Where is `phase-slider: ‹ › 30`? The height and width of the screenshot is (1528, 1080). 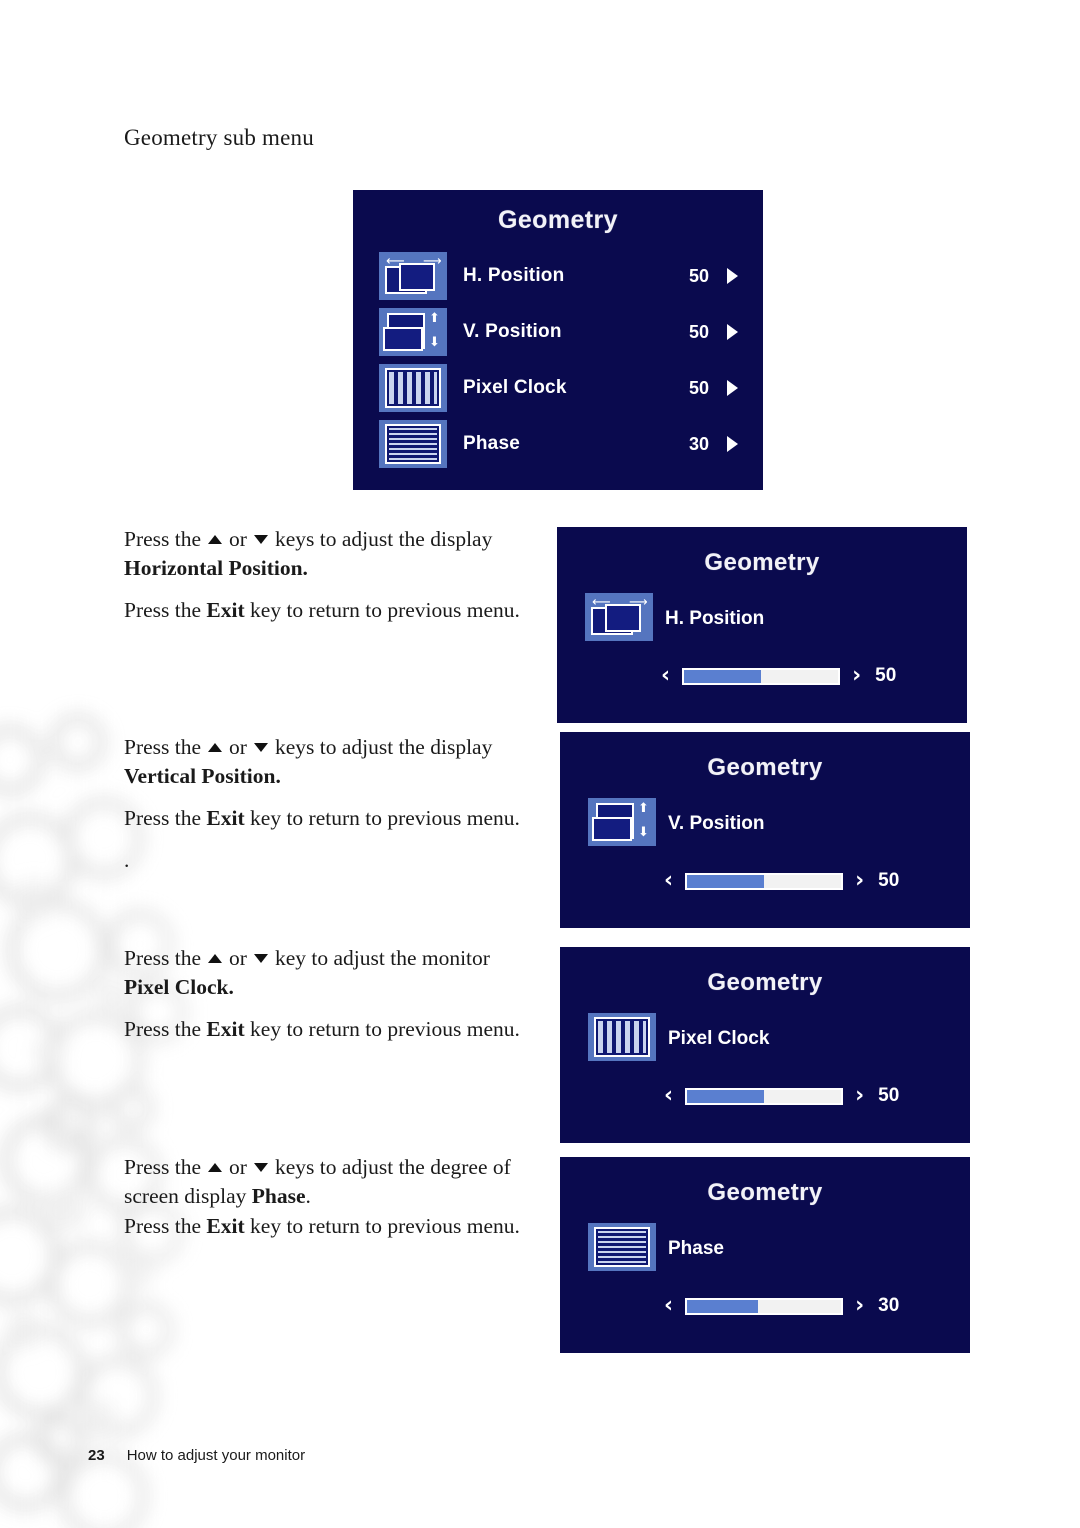 phase-slider: ‹ › 30 is located at coordinates (809, 1306).